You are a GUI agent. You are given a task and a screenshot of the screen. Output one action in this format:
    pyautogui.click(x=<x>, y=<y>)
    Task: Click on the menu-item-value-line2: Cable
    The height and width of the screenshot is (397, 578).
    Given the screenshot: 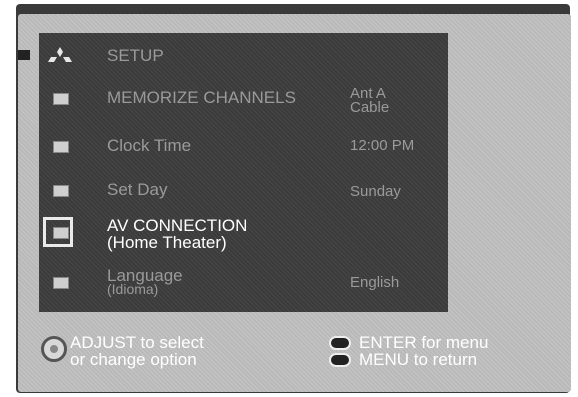 What is the action you would take?
    pyautogui.click(x=370, y=107)
    